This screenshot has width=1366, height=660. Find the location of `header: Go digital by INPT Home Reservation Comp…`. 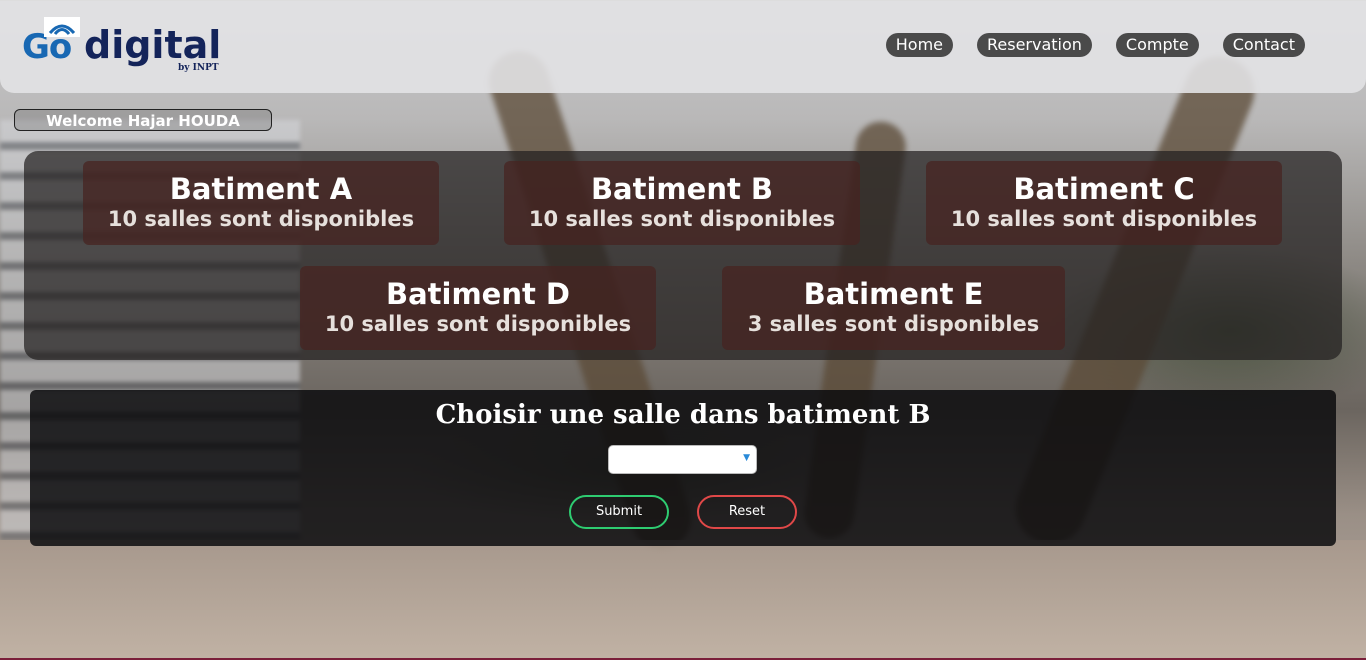

header: Go digital by INPT Home Reservation Comp… is located at coordinates (683, 46).